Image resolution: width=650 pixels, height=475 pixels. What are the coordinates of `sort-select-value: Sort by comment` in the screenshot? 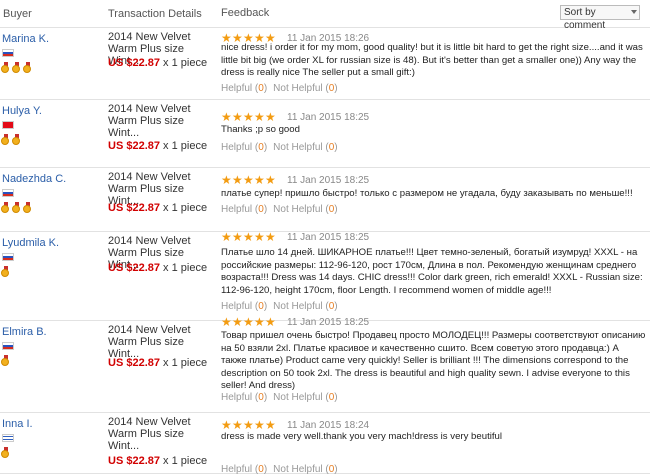 It's located at (585, 19).